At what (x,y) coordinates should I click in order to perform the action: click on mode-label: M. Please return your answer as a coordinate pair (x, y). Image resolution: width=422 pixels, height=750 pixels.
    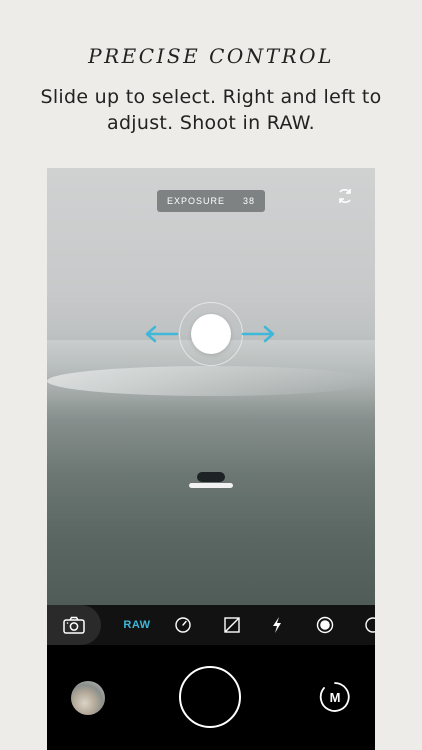
    Looking at the image, I should click on (335, 697).